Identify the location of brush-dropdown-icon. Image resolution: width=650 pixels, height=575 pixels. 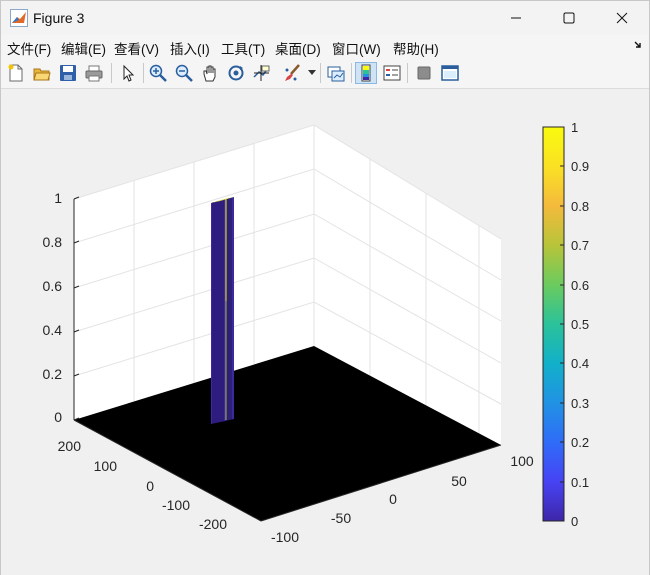
(312, 73).